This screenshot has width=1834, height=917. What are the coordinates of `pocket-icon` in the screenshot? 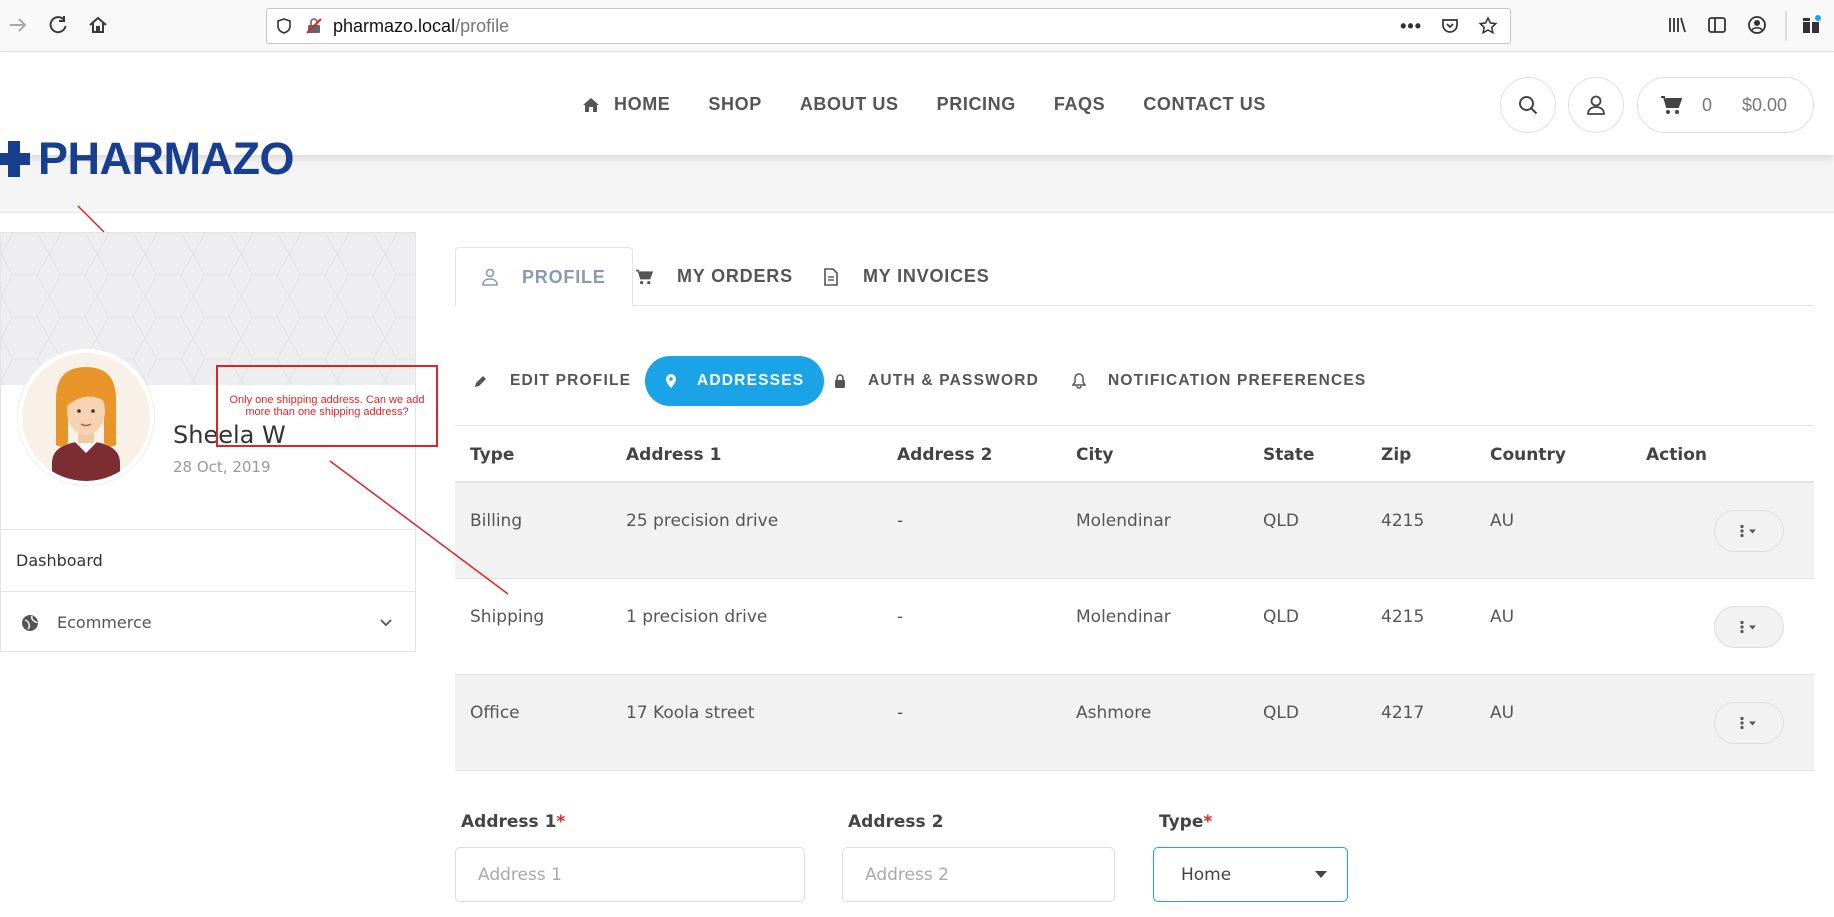 It's located at (1450, 26).